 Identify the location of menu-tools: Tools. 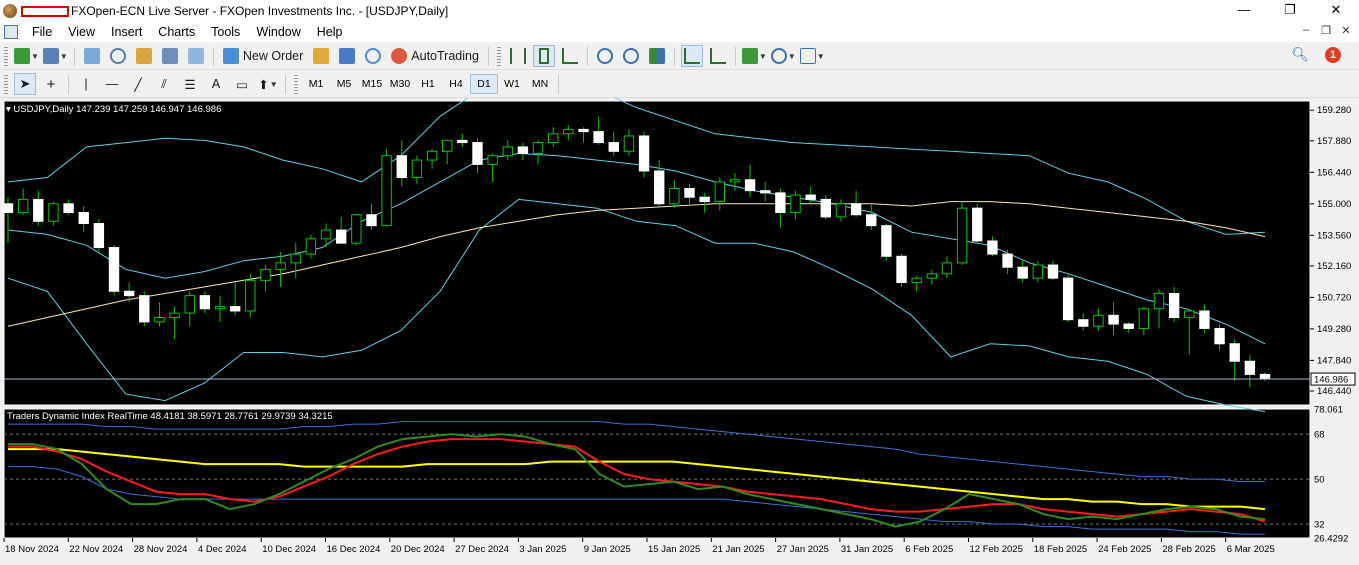
(225, 32).